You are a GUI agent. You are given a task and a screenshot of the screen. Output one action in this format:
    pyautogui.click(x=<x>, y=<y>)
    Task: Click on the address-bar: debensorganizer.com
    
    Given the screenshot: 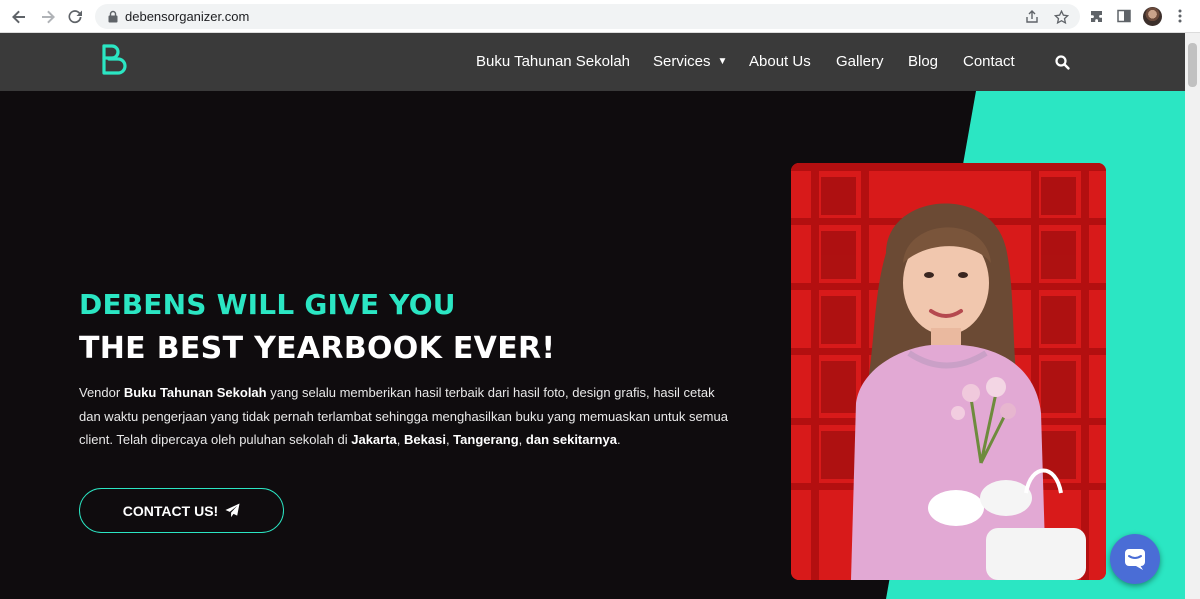 What is the action you would take?
    pyautogui.click(x=587, y=16)
    